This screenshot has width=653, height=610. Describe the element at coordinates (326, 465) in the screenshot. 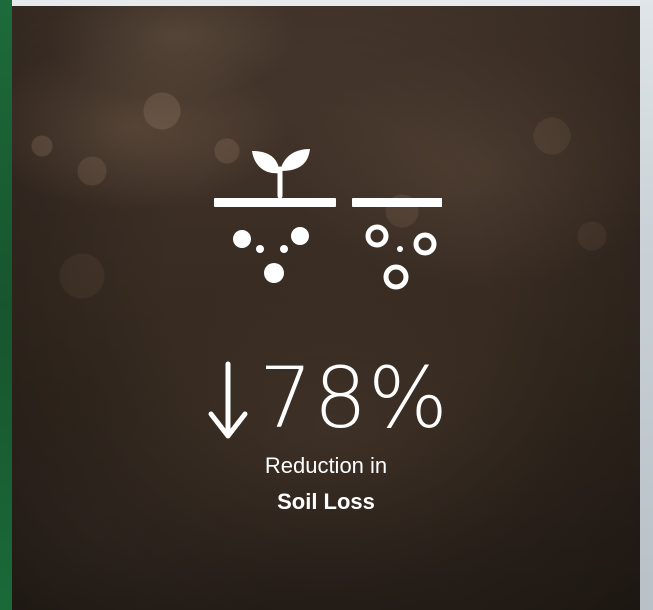

I see `stat-caption-line1: Reduction in` at that location.